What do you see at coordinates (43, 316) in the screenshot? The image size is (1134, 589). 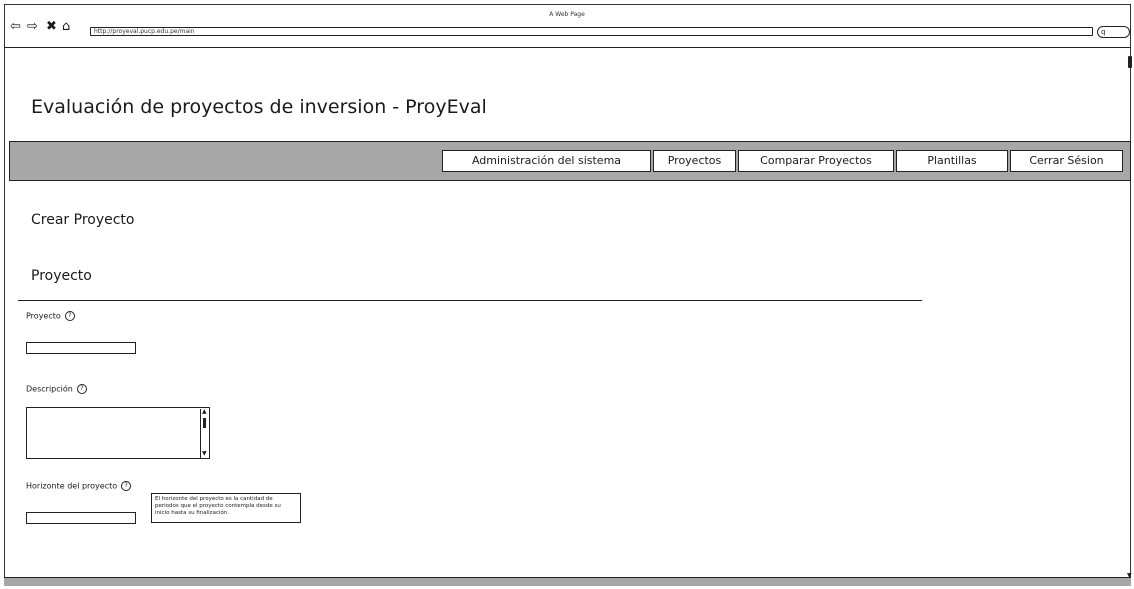 I see `project-label-text: Proyecto` at bounding box center [43, 316].